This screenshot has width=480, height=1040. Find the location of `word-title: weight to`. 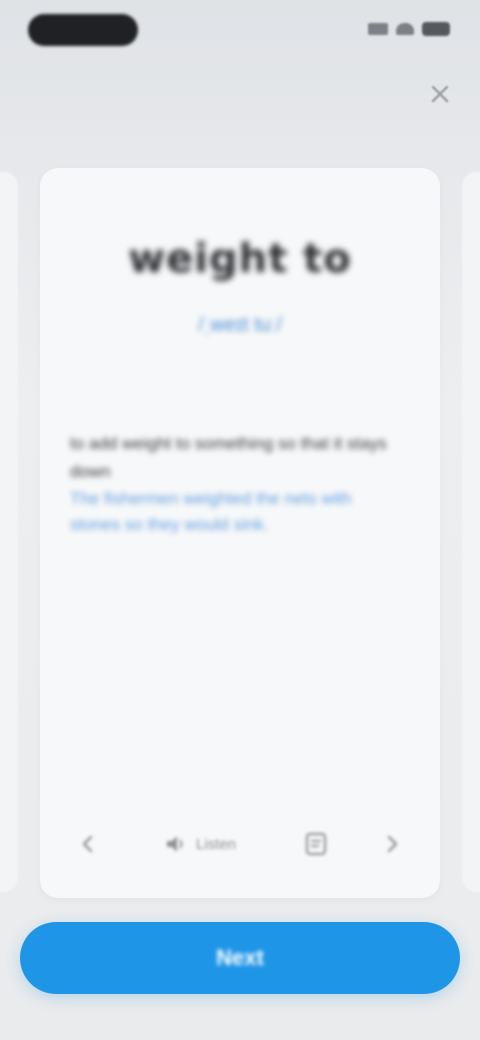

word-title: weight to is located at coordinates (240, 259).